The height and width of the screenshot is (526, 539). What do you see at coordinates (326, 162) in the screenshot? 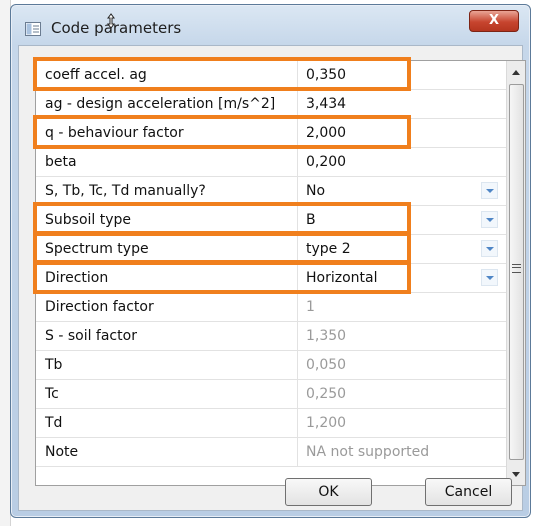
I see `property-value-text: 0,200` at bounding box center [326, 162].